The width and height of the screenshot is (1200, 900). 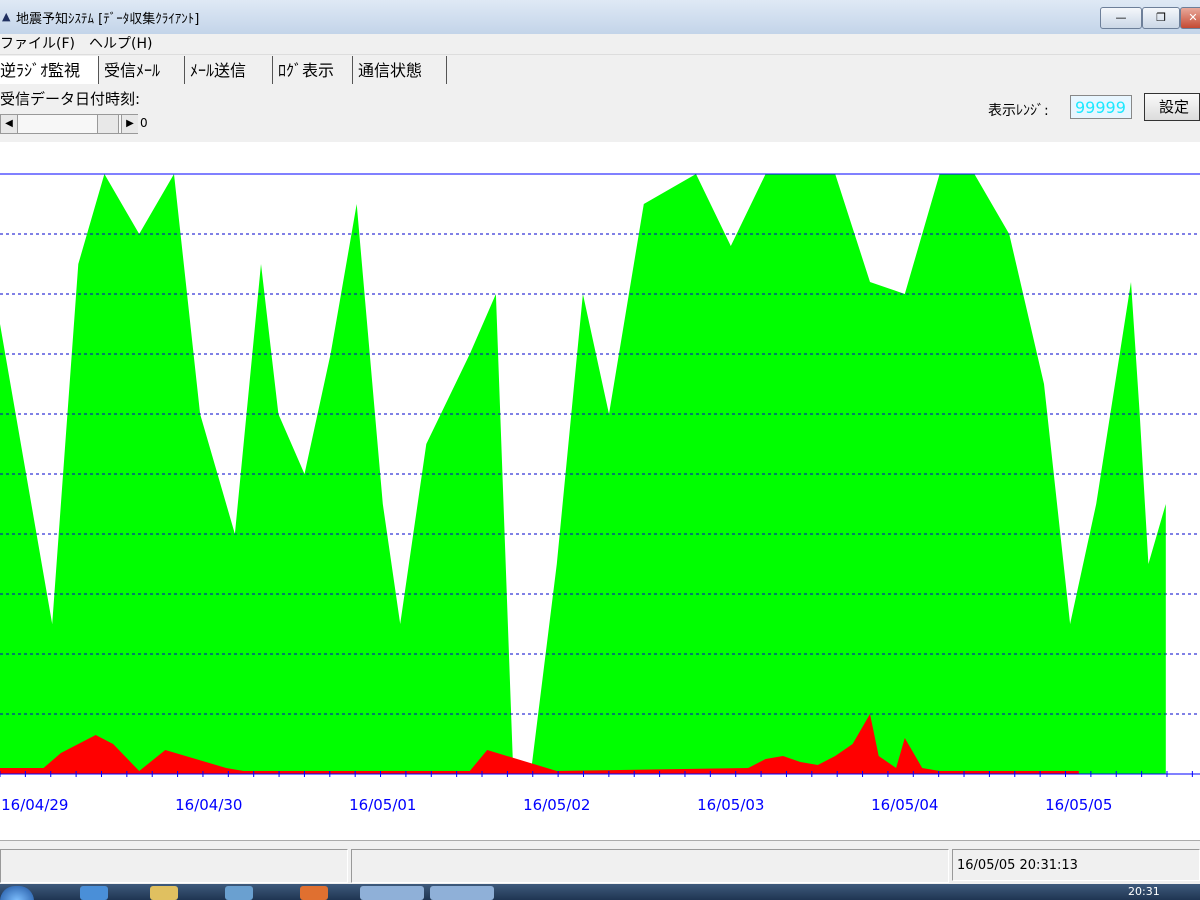 I want to click on menu-bar: ファイル(F) ヘルプ(H), so click(x=600, y=44).